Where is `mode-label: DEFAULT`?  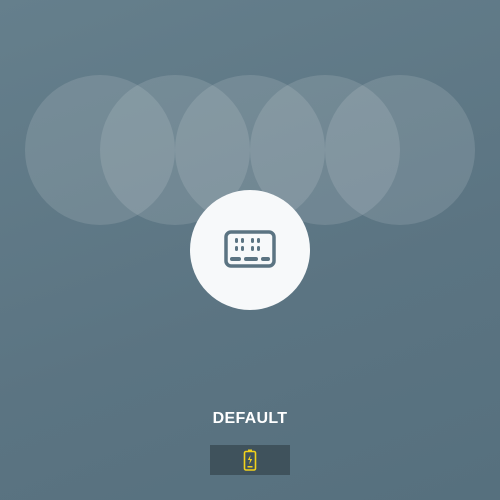 mode-label: DEFAULT is located at coordinates (250, 418).